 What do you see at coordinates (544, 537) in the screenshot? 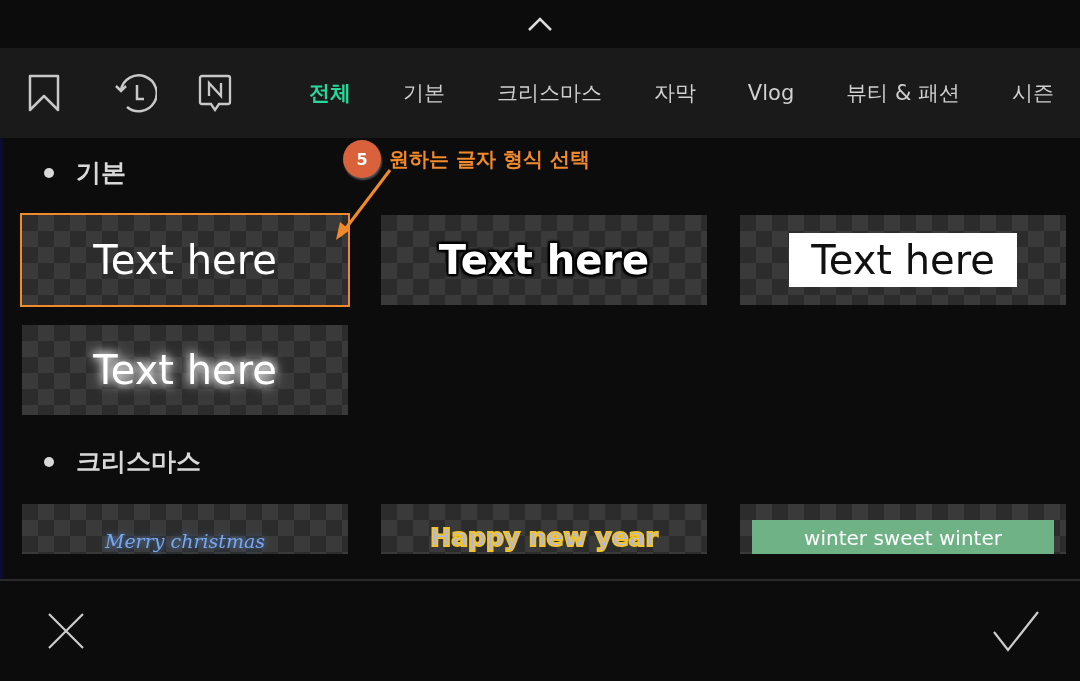
I see `sample-text: Happy new year` at bounding box center [544, 537].